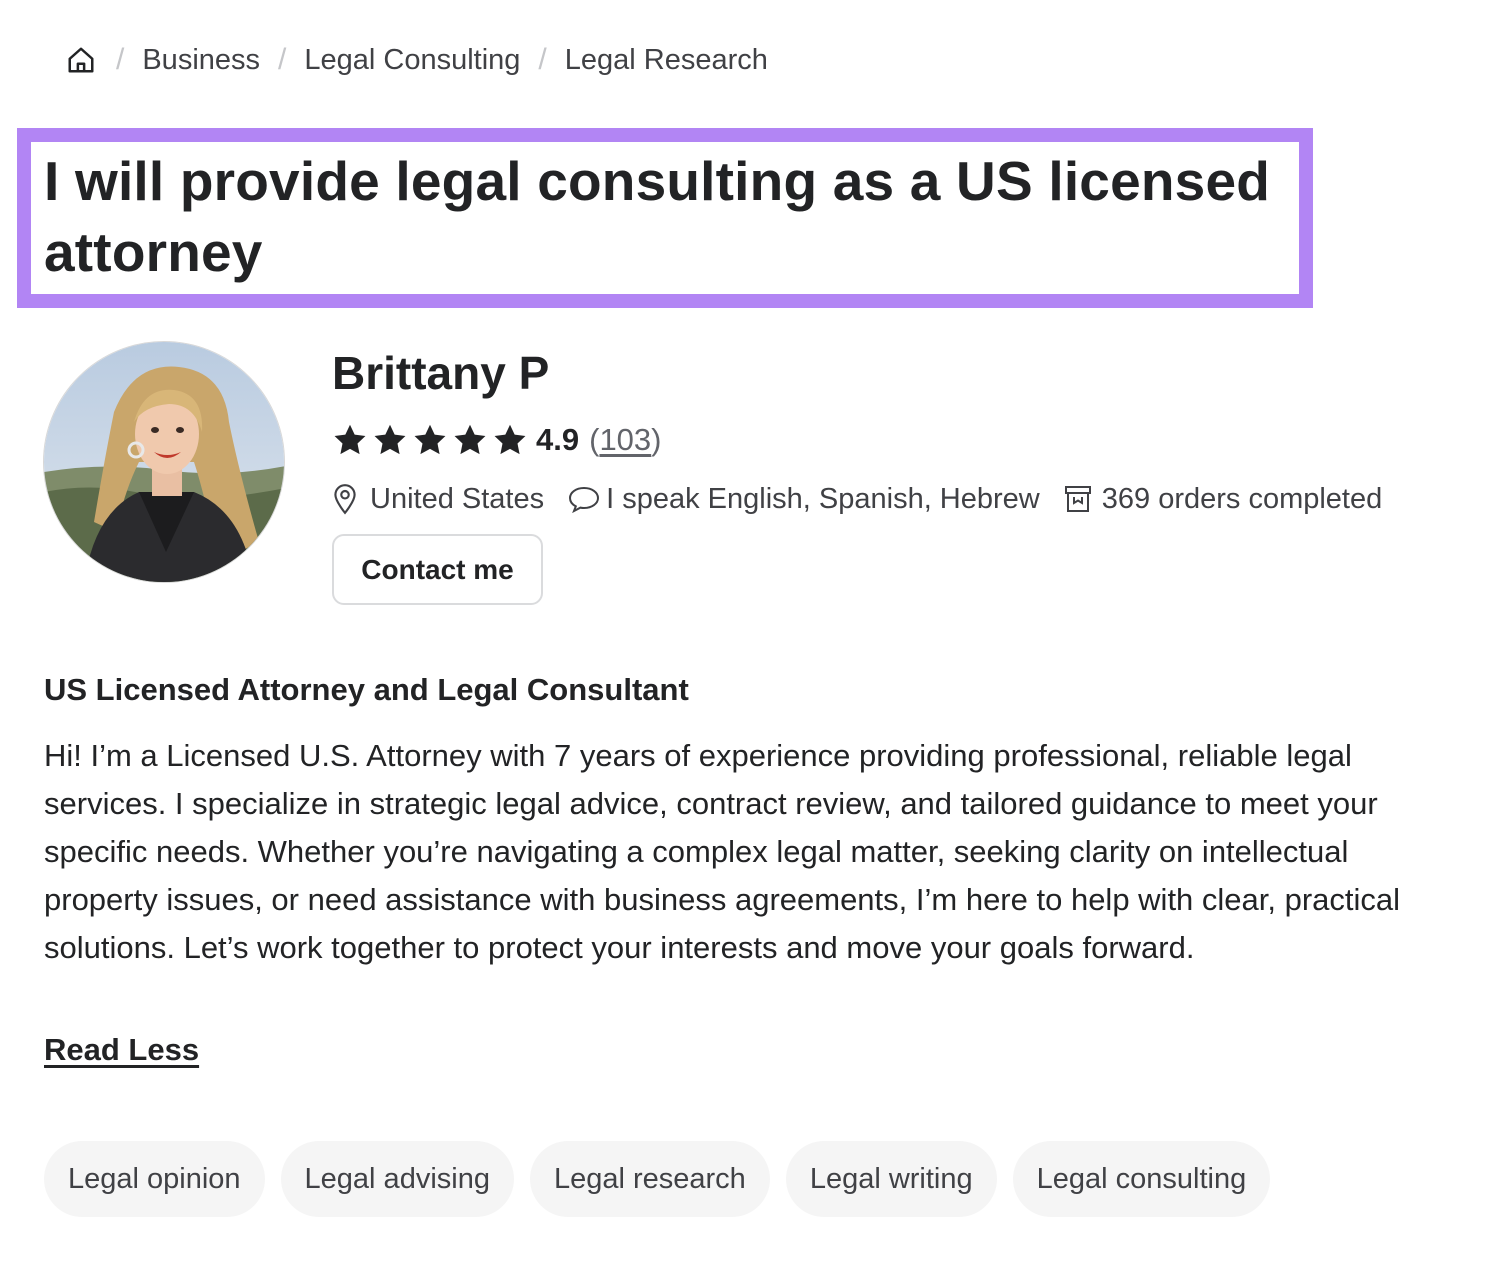 This screenshot has height=1266, width=1488. What do you see at coordinates (666, 60) in the screenshot?
I see `breadcrumb-item-legal-research: Legal Research` at bounding box center [666, 60].